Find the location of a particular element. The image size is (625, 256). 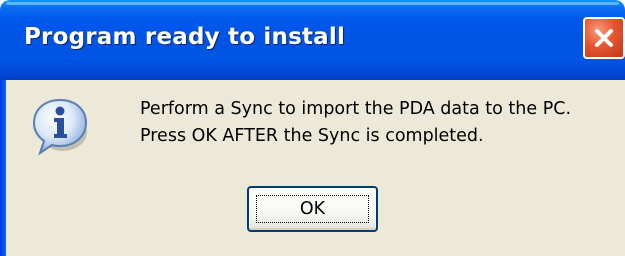

ok-button: OK is located at coordinates (312, 209).